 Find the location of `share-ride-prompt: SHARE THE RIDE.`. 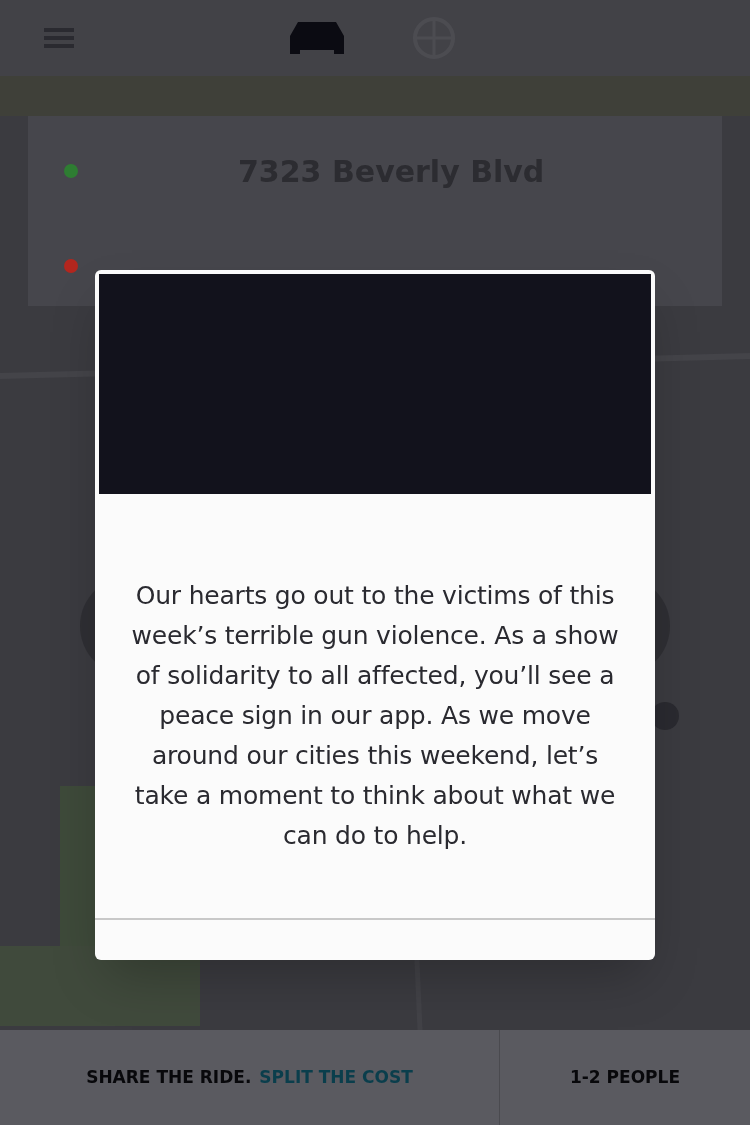

share-ride-prompt: SHARE THE RIDE. is located at coordinates (169, 1077).